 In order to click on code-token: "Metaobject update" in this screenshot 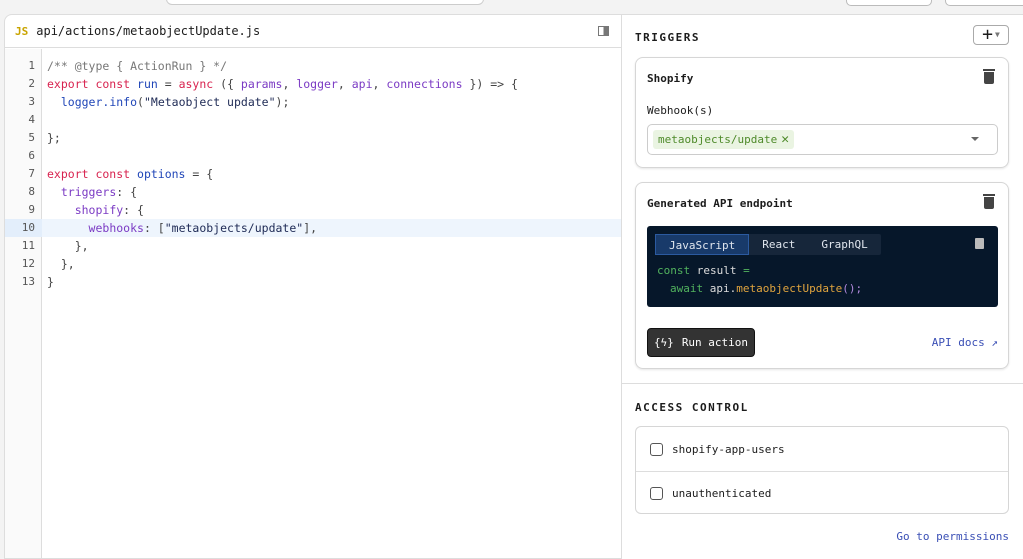, I will do `click(209, 102)`.